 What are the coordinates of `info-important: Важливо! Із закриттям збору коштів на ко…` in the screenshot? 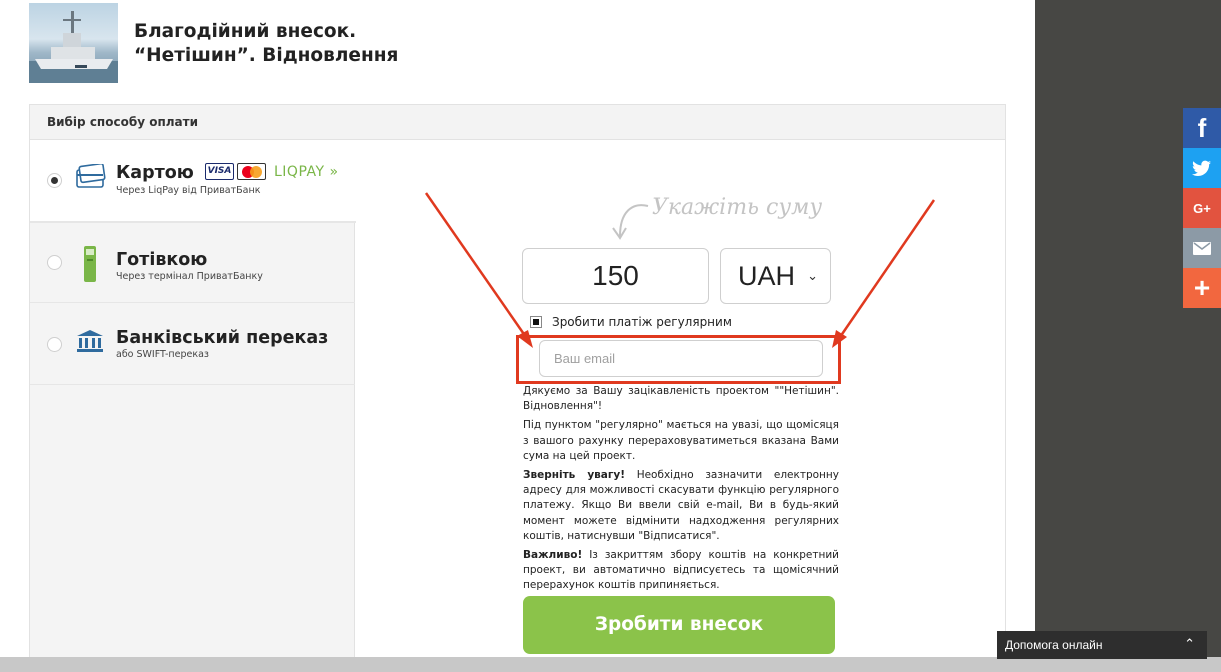 It's located at (681, 571).